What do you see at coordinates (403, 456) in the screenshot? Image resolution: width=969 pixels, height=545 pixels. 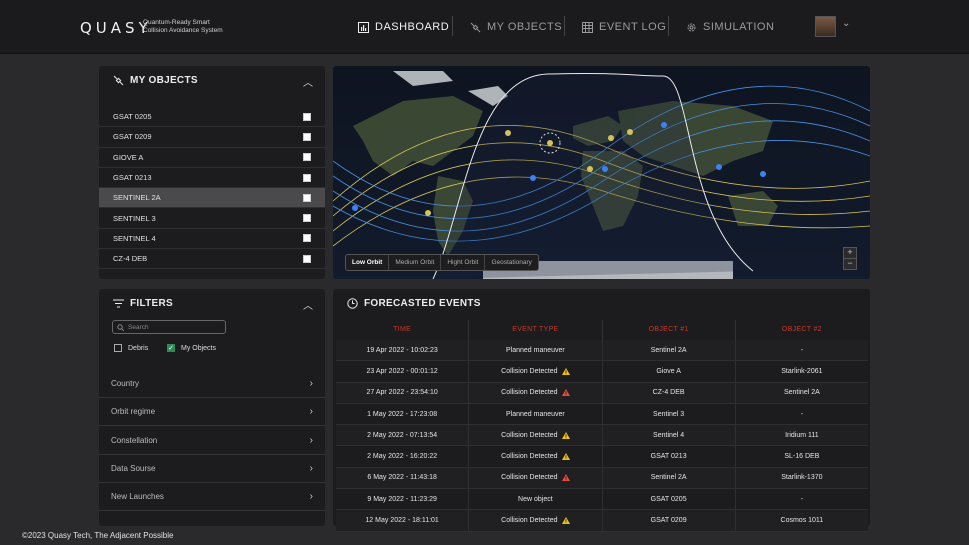 I see `cell-time: 2 May 2022 - 16:20:22` at bounding box center [403, 456].